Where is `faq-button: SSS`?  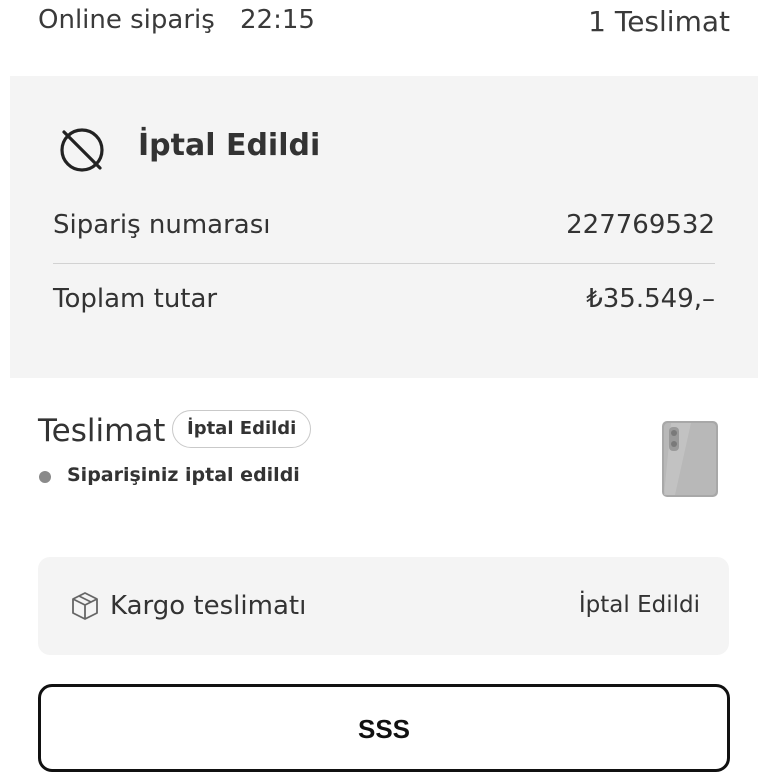
faq-button: SSS is located at coordinates (384, 728).